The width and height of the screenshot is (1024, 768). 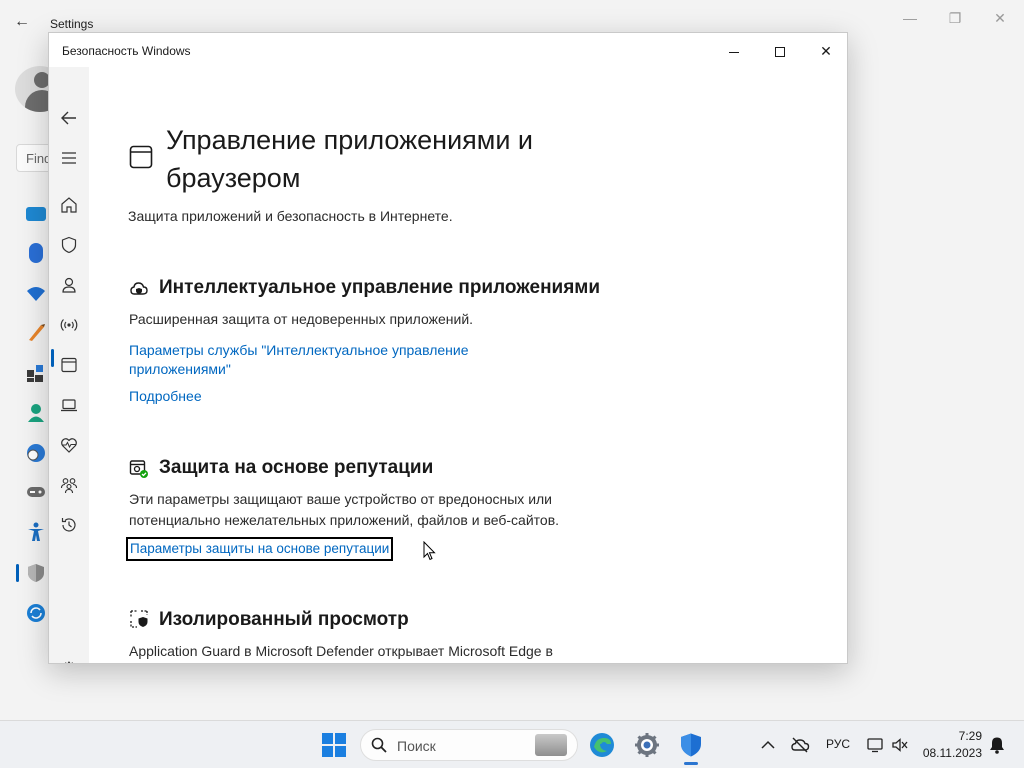 What do you see at coordinates (296, 467) in the screenshot?
I see `reputation-protection-heading: Защита на основе репутации` at bounding box center [296, 467].